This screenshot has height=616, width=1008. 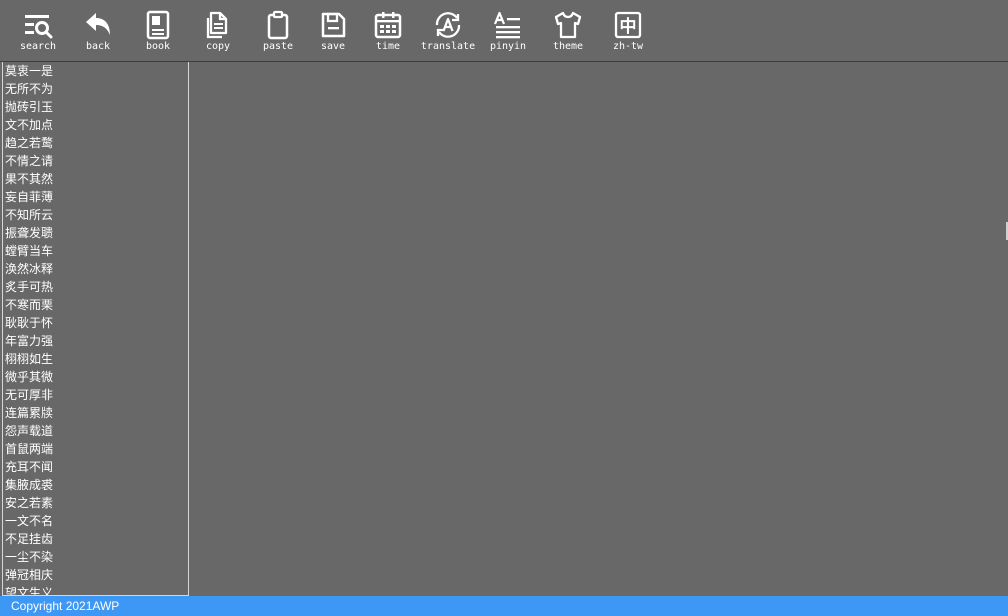 What do you see at coordinates (388, 25) in the screenshot?
I see `calendar-icon` at bounding box center [388, 25].